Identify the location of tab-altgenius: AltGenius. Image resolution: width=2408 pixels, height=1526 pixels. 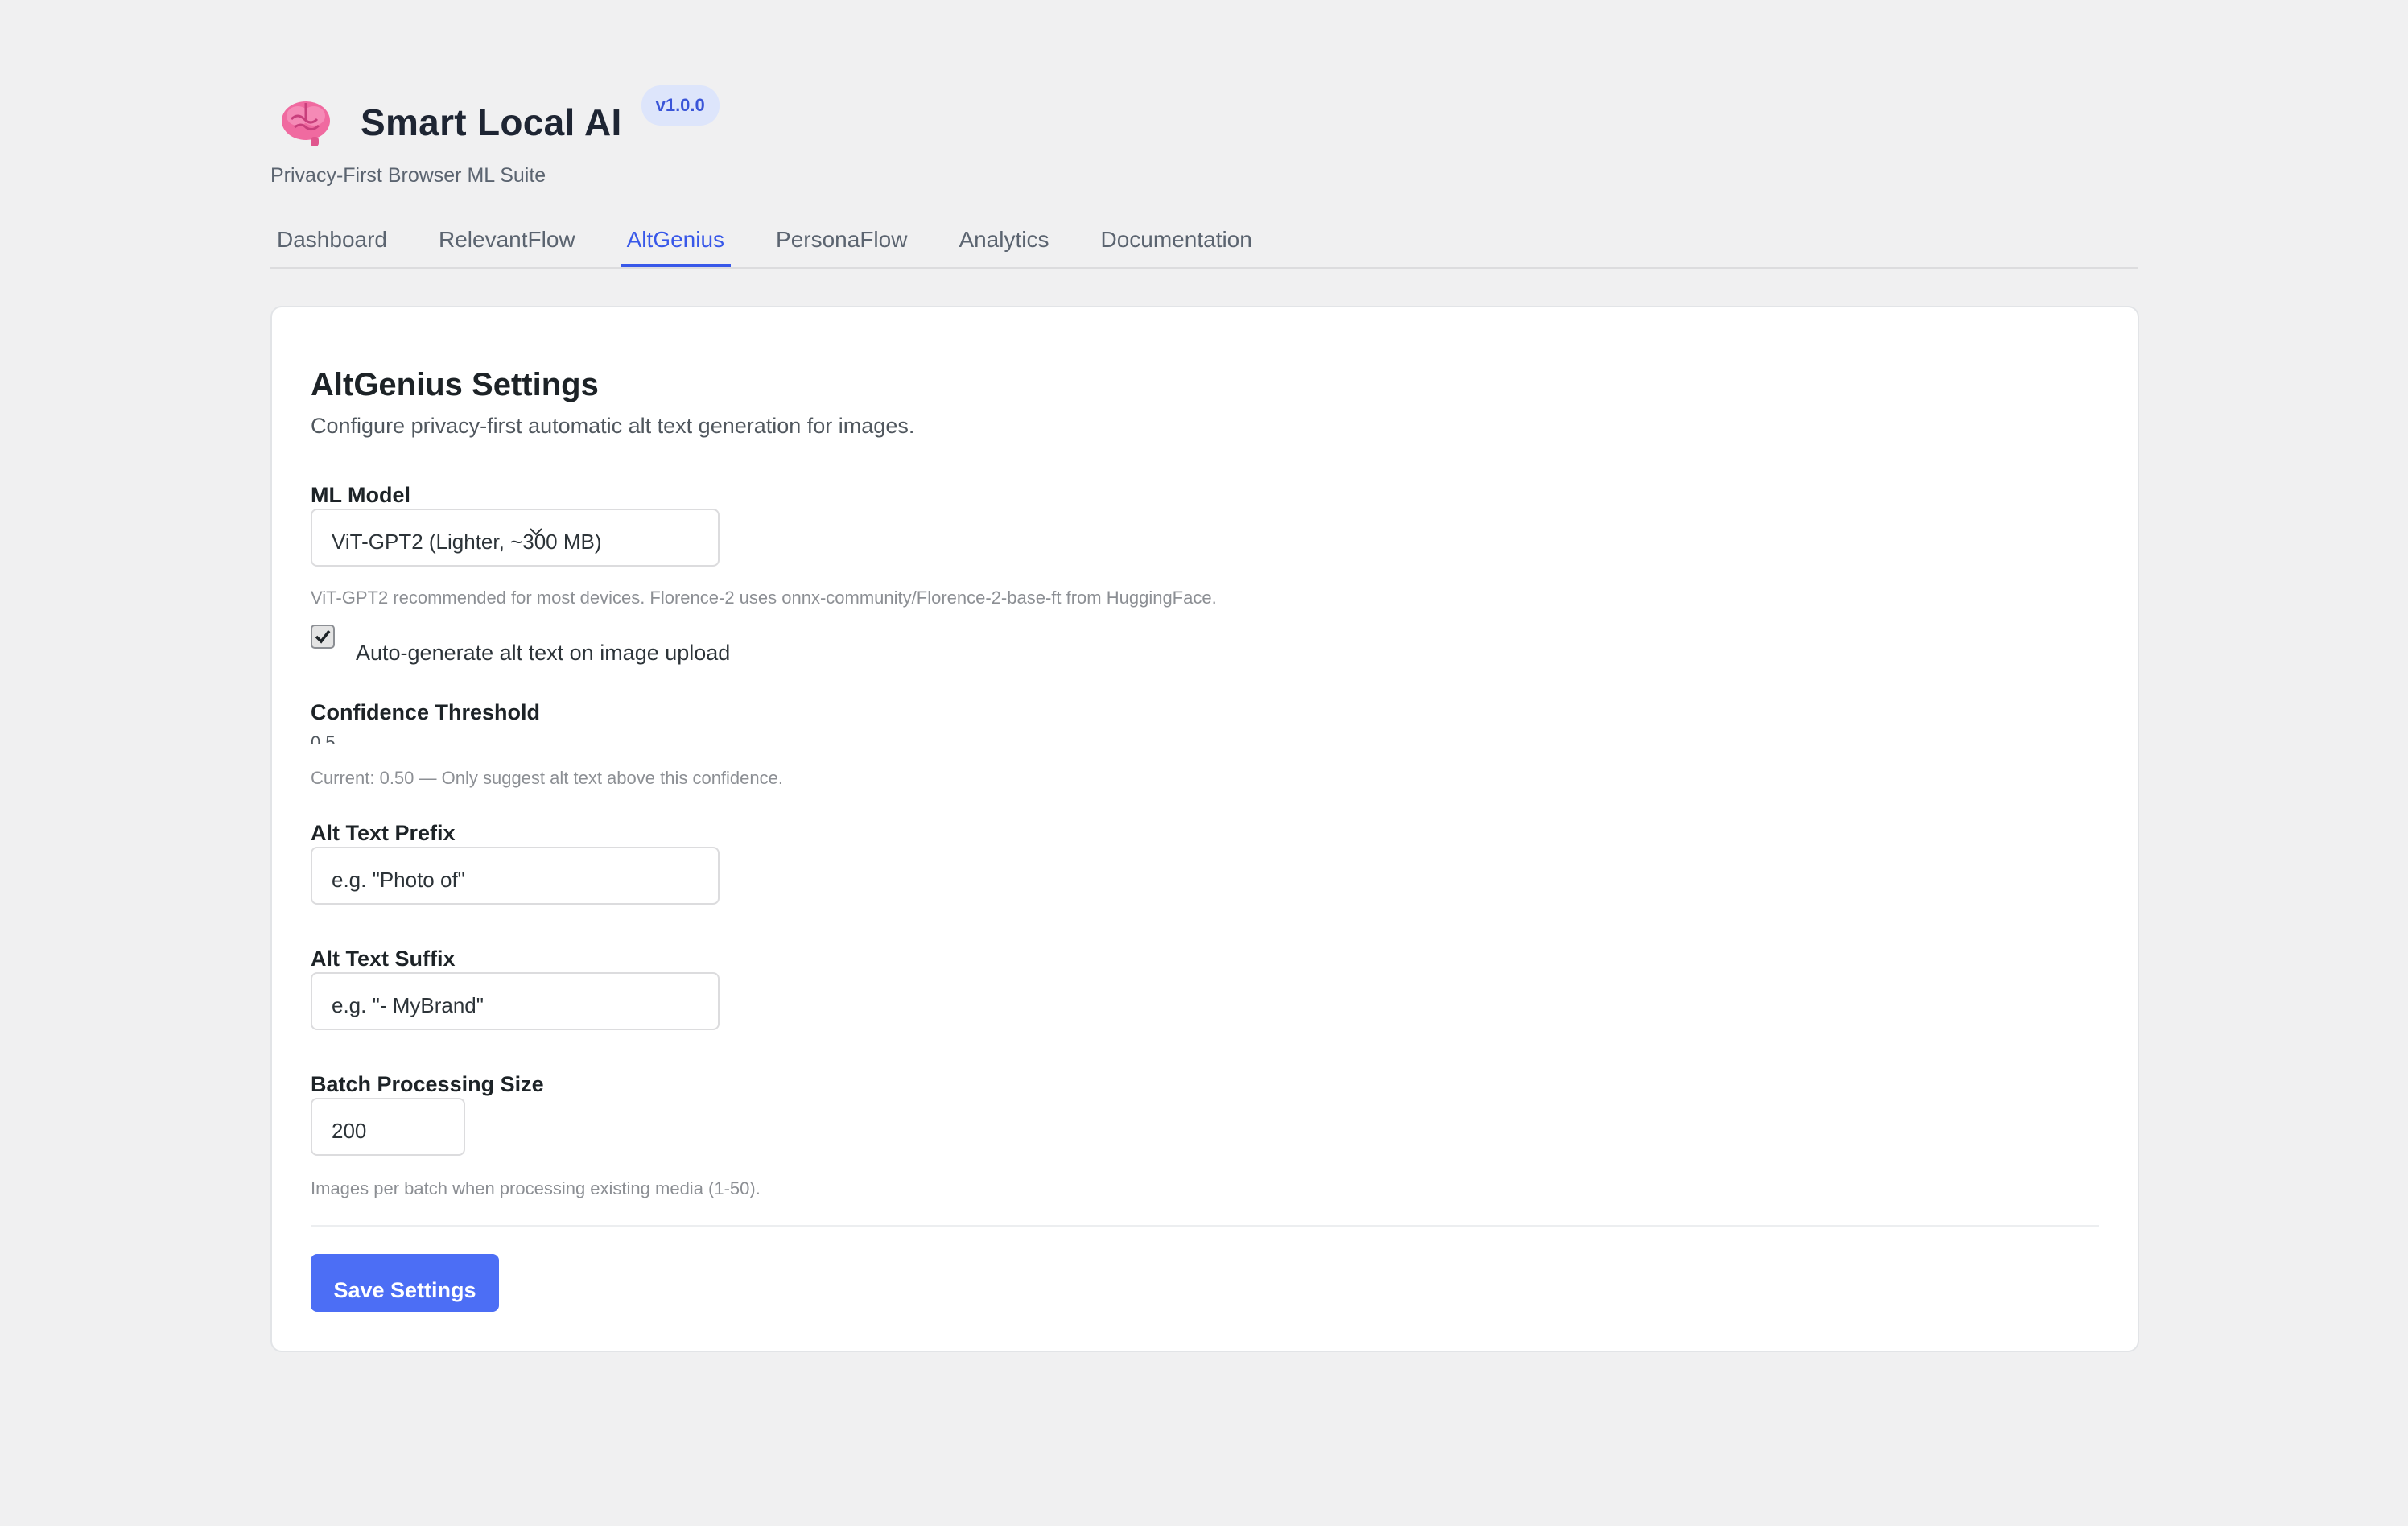
(676, 242).